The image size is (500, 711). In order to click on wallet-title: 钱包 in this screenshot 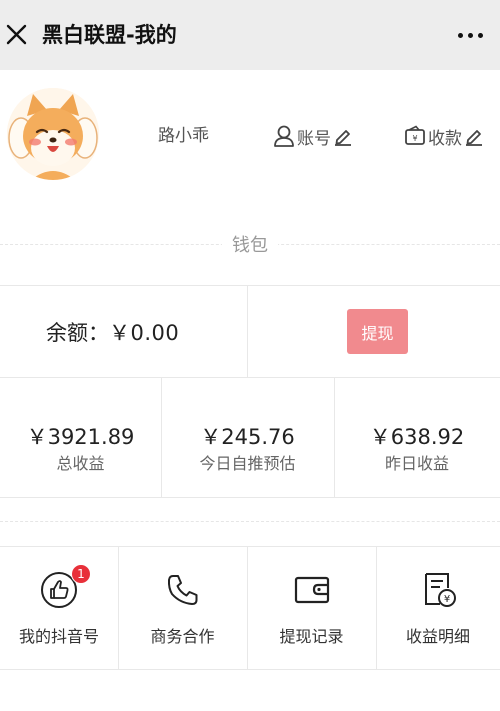, I will do `click(250, 244)`.